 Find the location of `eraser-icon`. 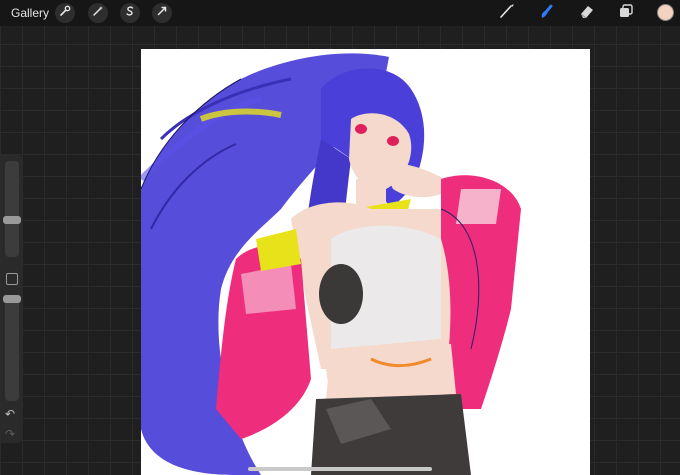

eraser-icon is located at coordinates (587, 13).